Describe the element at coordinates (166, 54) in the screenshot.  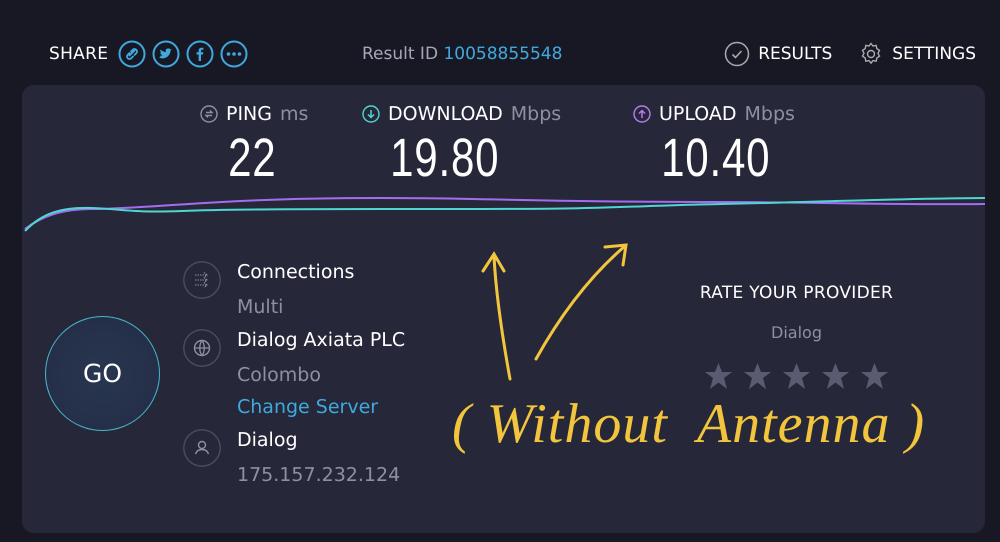
I see `bird-icon` at that location.